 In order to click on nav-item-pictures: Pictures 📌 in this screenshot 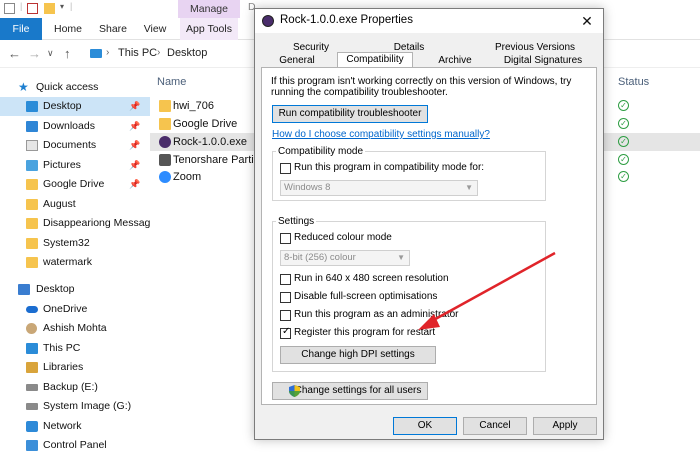, I will do `click(75, 165)`.